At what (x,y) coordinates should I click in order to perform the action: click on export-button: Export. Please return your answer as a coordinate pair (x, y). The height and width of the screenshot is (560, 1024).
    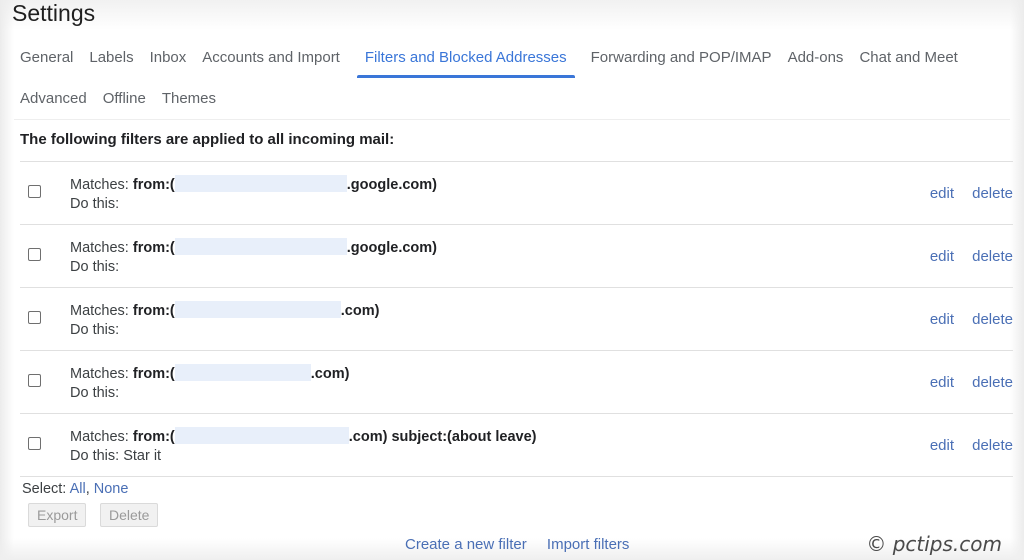
    Looking at the image, I should click on (57, 515).